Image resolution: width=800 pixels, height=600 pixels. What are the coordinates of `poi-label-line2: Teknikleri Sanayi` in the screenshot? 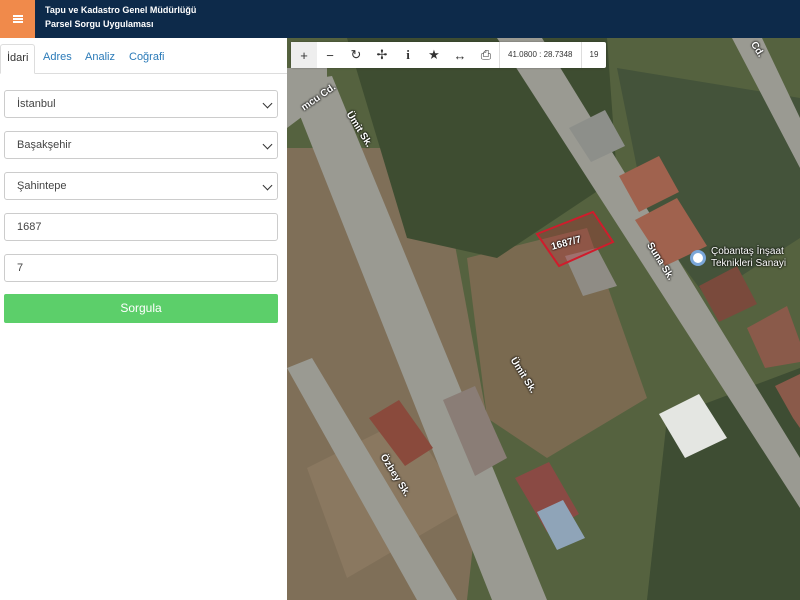 It's located at (749, 263).